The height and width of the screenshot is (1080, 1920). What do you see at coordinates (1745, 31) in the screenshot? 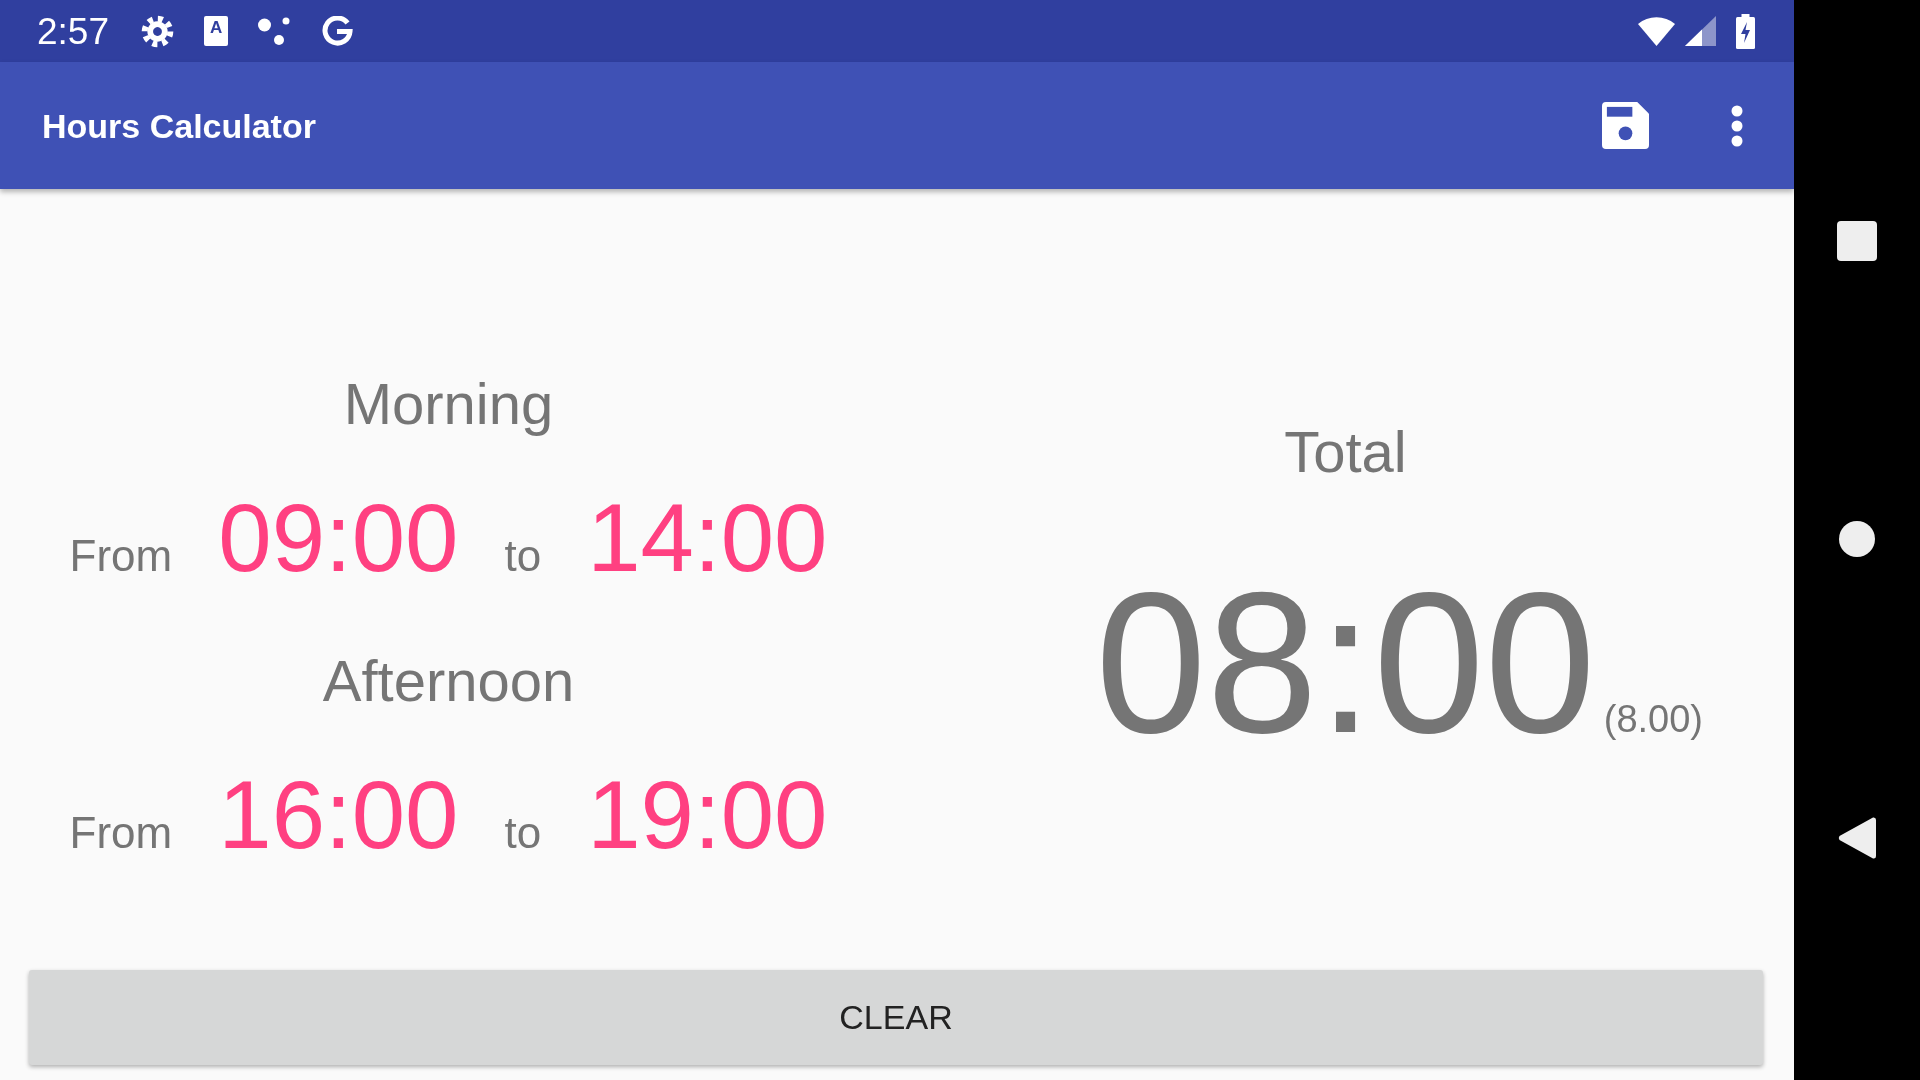
I see `battery-charging-icon` at bounding box center [1745, 31].